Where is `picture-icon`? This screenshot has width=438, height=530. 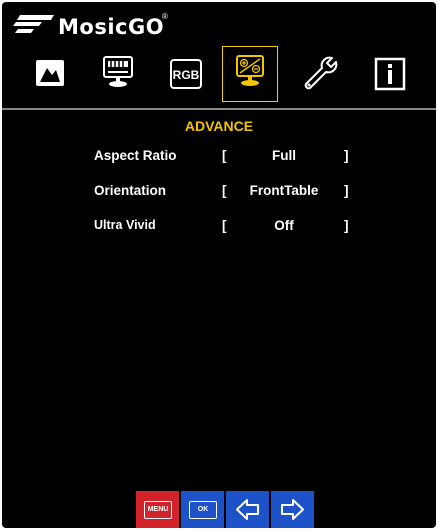 picture-icon is located at coordinates (50, 73).